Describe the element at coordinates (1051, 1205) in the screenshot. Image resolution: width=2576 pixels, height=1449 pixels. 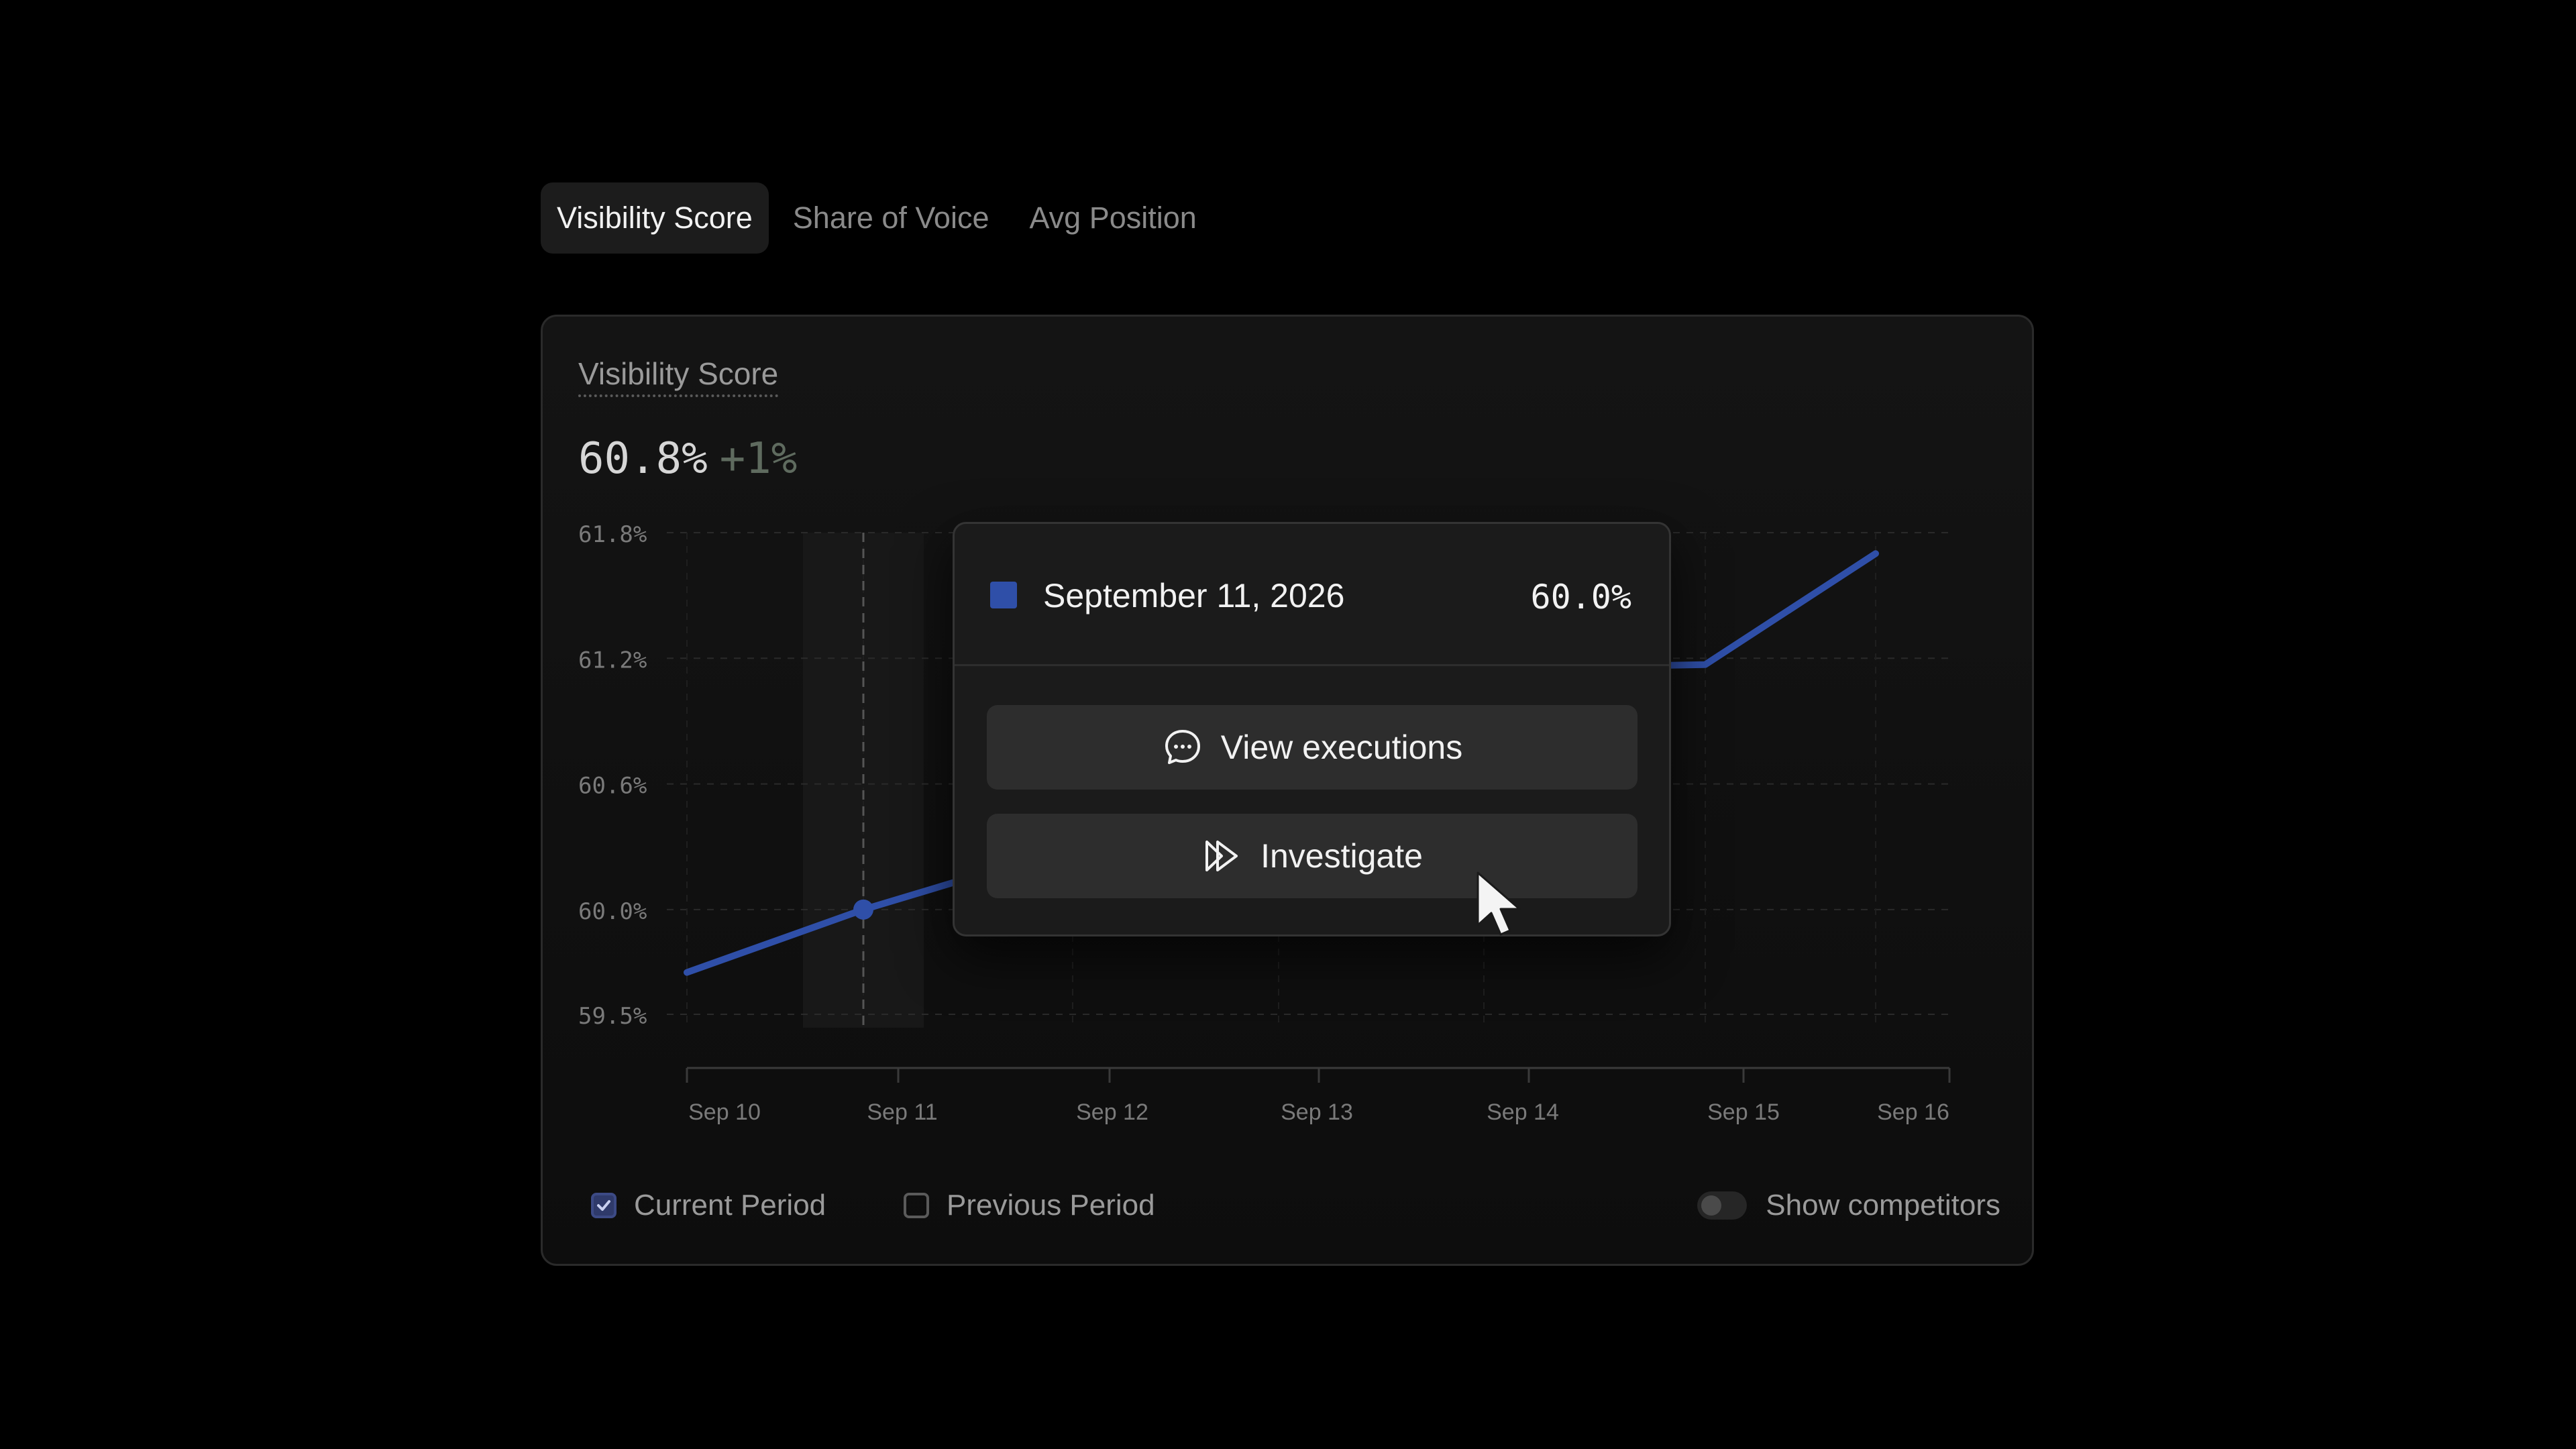
I see `previous-period-label: Previous Period` at that location.